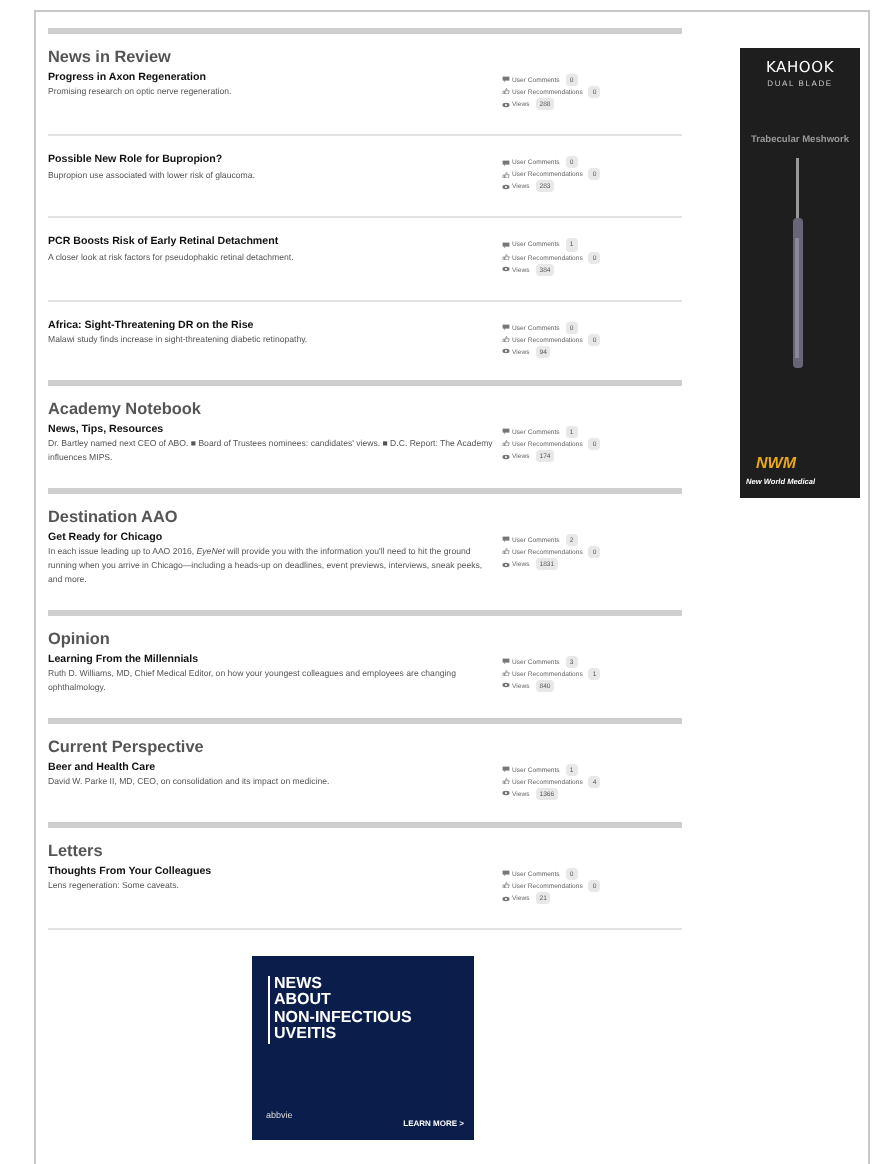 The image size is (884, 1164). What do you see at coordinates (76, 851) in the screenshot?
I see `section-heading: Letters` at bounding box center [76, 851].